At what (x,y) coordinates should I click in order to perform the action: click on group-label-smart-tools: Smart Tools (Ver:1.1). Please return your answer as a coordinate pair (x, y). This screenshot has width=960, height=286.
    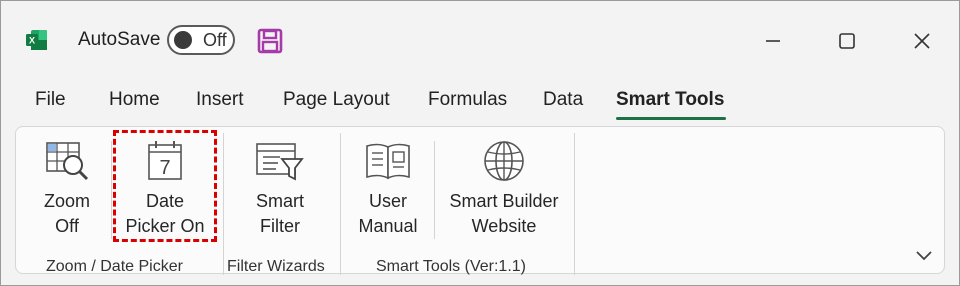
    Looking at the image, I should click on (451, 266).